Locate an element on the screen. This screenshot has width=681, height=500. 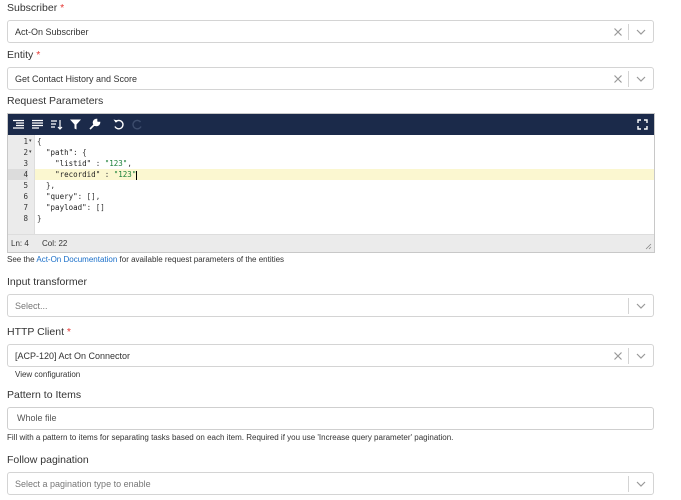
entity-label: Entity * is located at coordinates (24, 55).